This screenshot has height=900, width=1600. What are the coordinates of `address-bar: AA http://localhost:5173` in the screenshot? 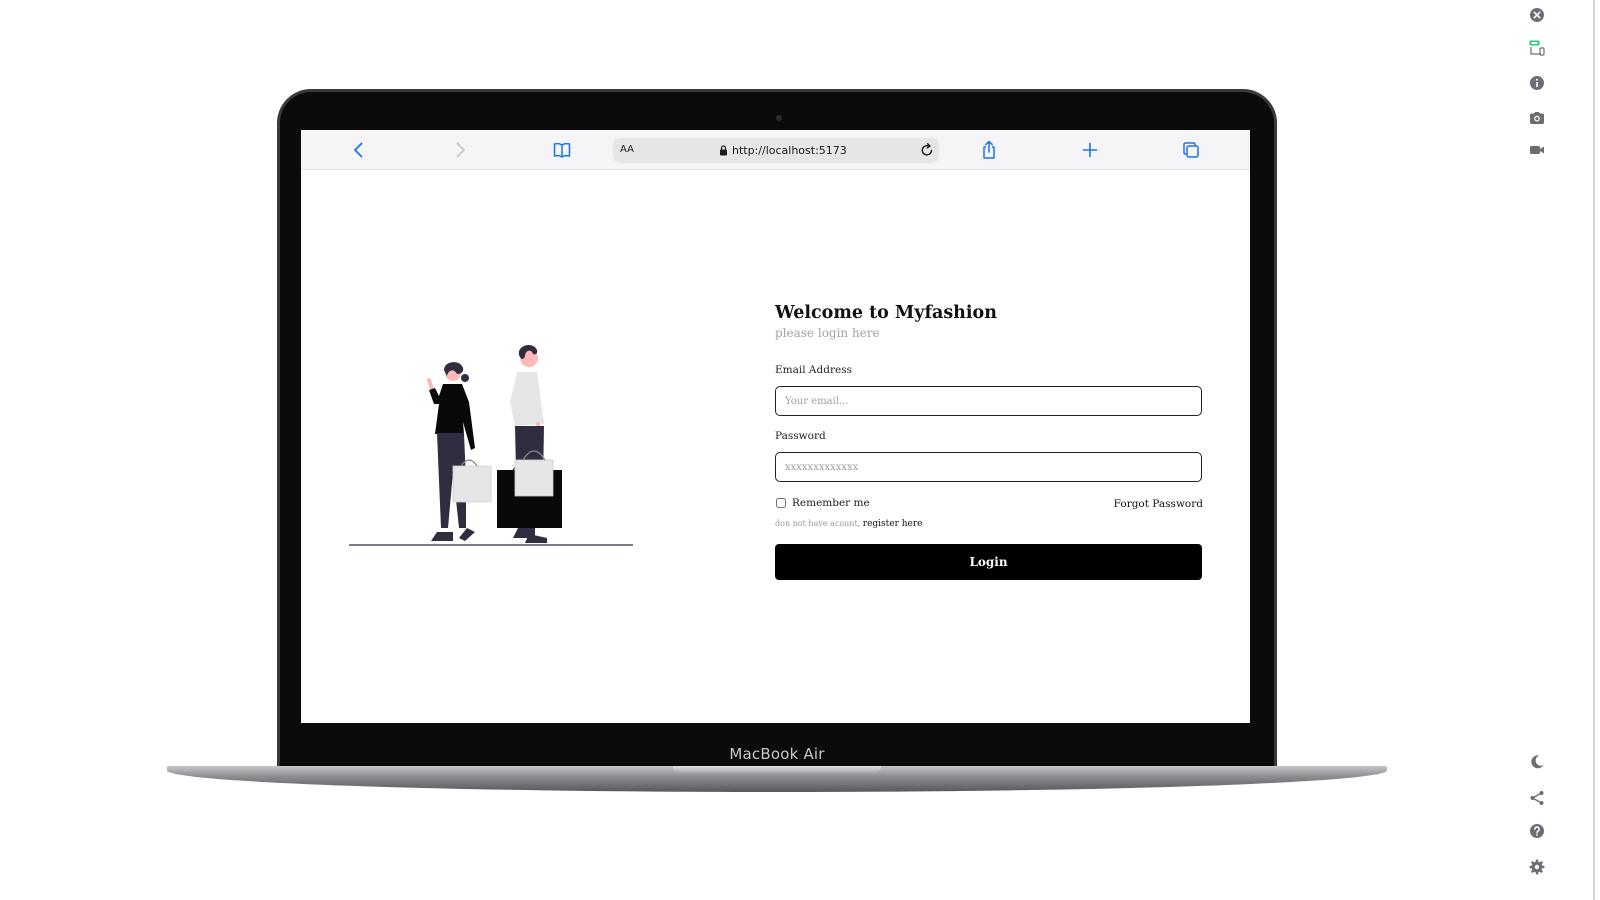 It's located at (776, 150).